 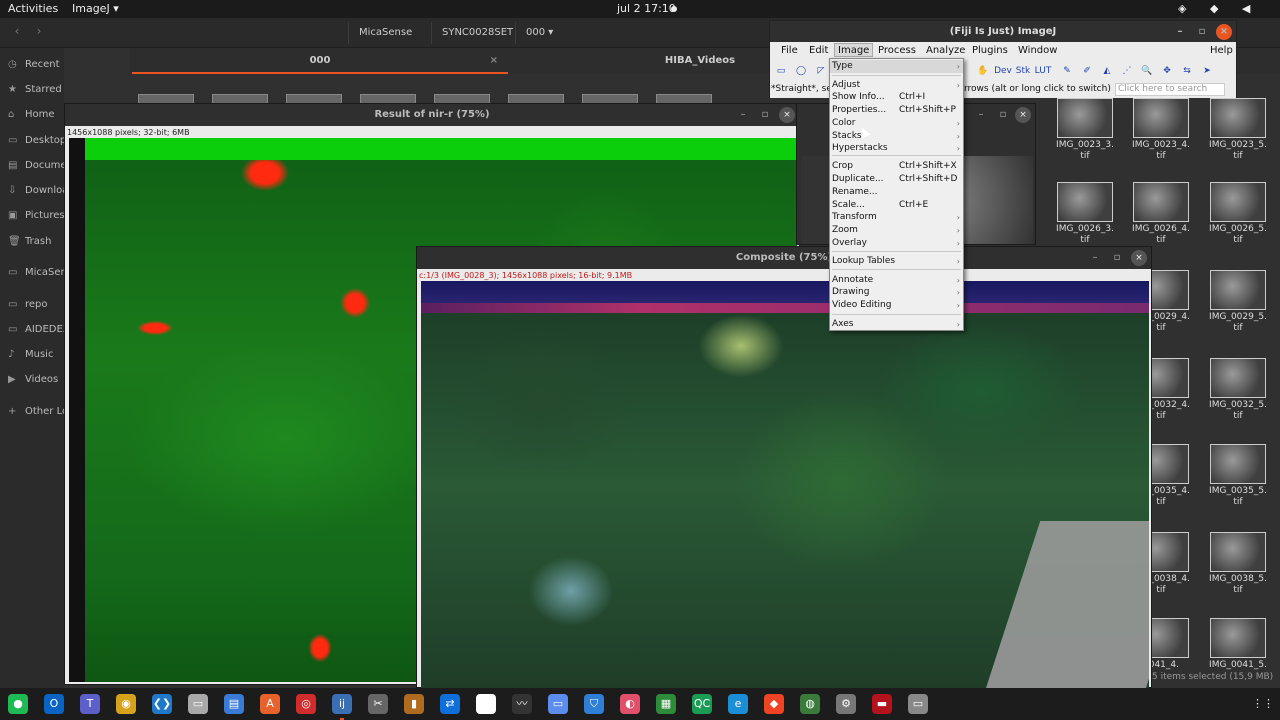 What do you see at coordinates (32, 413) in the screenshot?
I see `sidebar-item-other-lo: + Other Lo` at bounding box center [32, 413].